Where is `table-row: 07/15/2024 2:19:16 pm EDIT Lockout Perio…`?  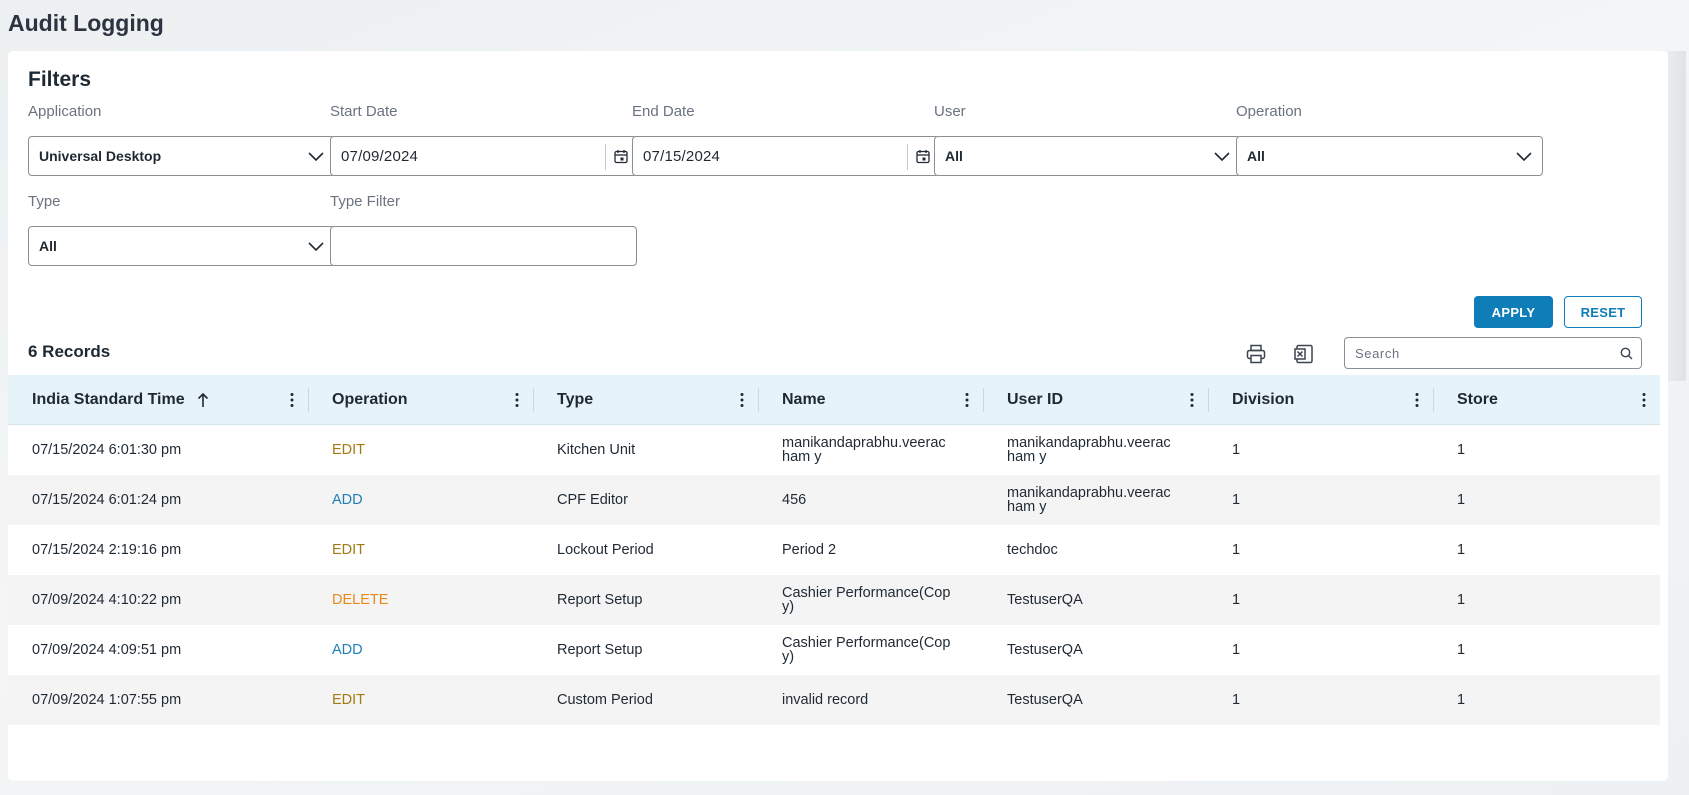
table-row: 07/15/2024 2:19:16 pm EDIT Lockout Perio… is located at coordinates (834, 550).